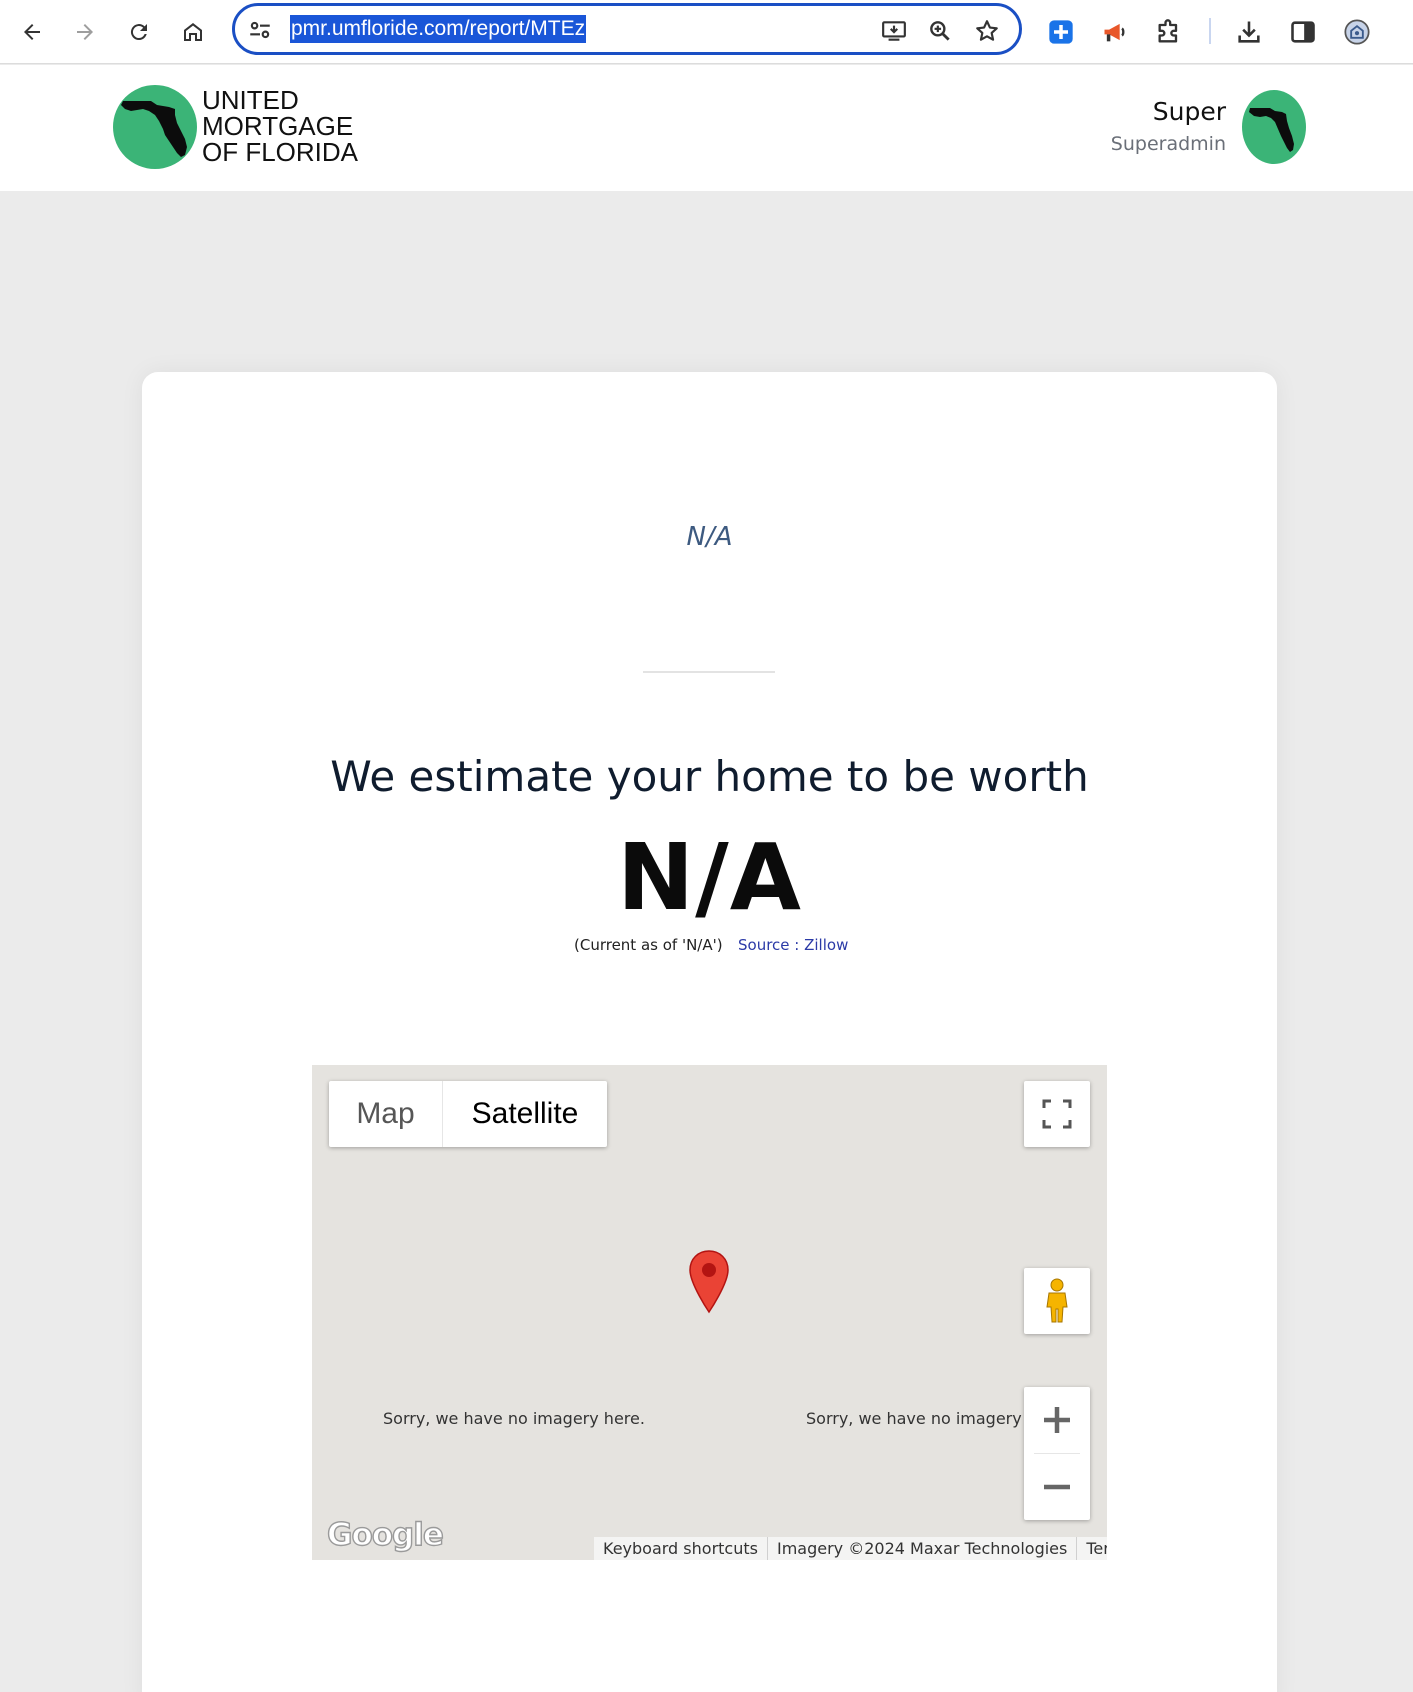 Image resolution: width=1413 pixels, height=1692 pixels. Describe the element at coordinates (793, 945) in the screenshot. I see `source-link: Source : Zillow` at that location.